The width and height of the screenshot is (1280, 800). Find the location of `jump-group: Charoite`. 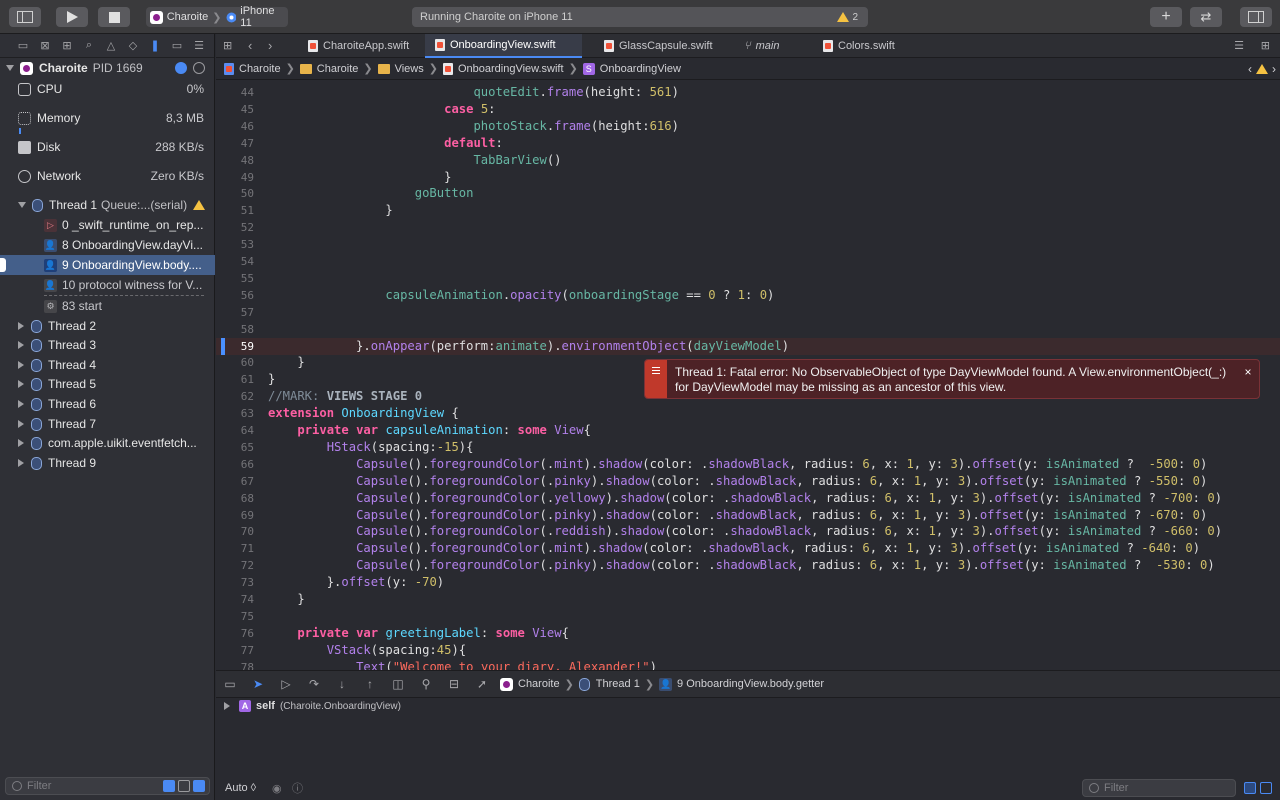

jump-group: Charoite is located at coordinates (338, 69).